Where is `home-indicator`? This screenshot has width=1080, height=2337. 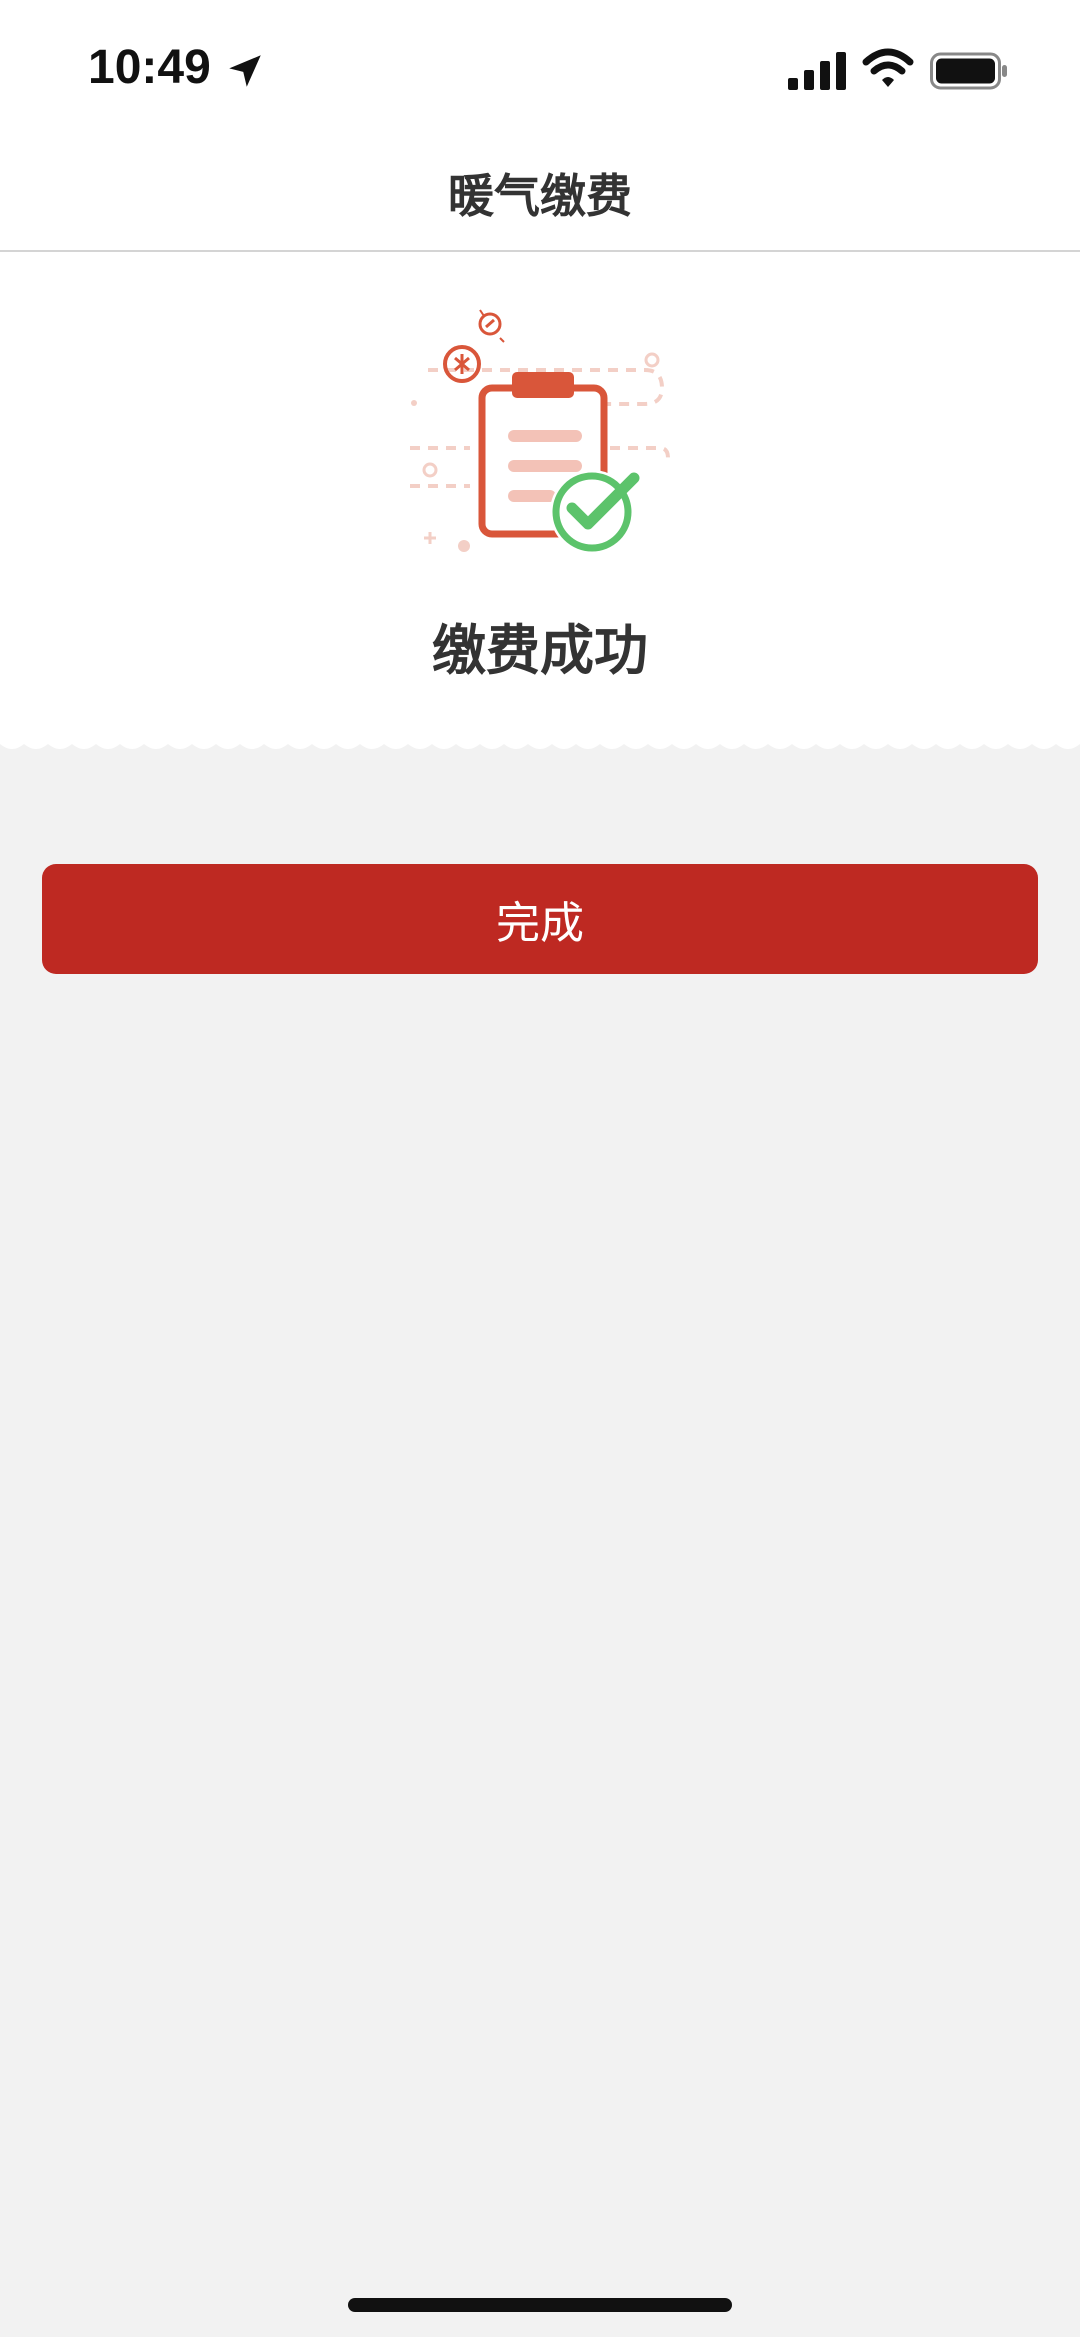 home-indicator is located at coordinates (540, 2305).